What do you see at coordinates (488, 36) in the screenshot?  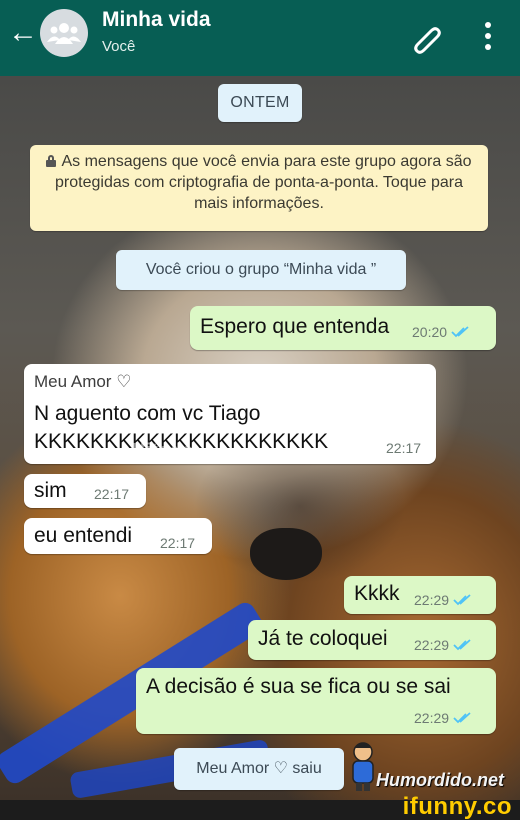 I see `more-vert-icon` at bounding box center [488, 36].